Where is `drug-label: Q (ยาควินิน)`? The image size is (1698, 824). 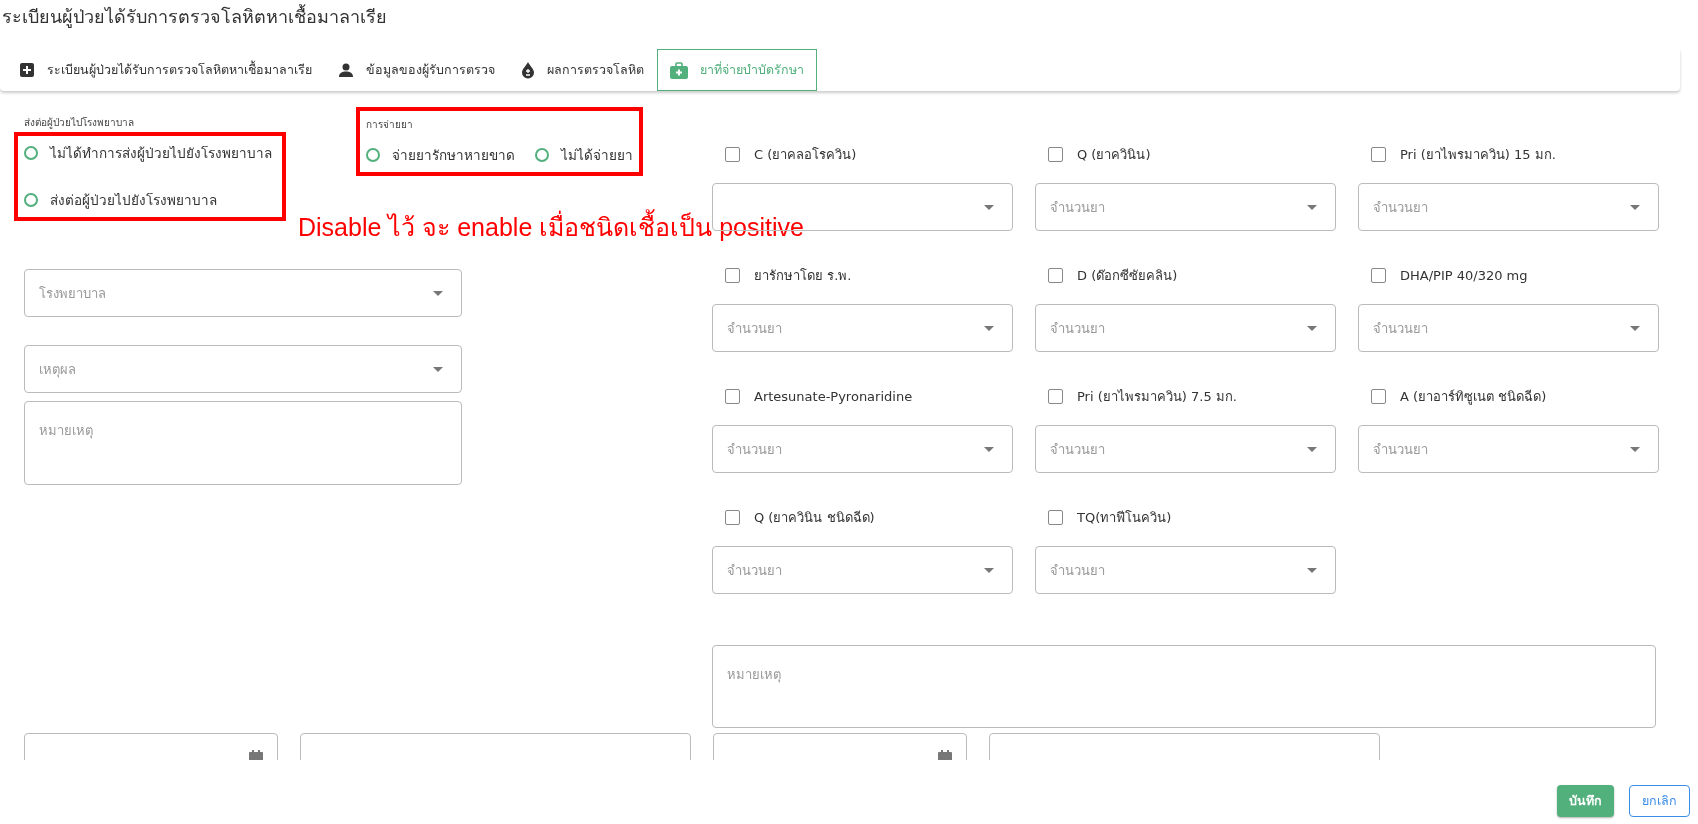 drug-label: Q (ยาควินิน) is located at coordinates (1114, 154).